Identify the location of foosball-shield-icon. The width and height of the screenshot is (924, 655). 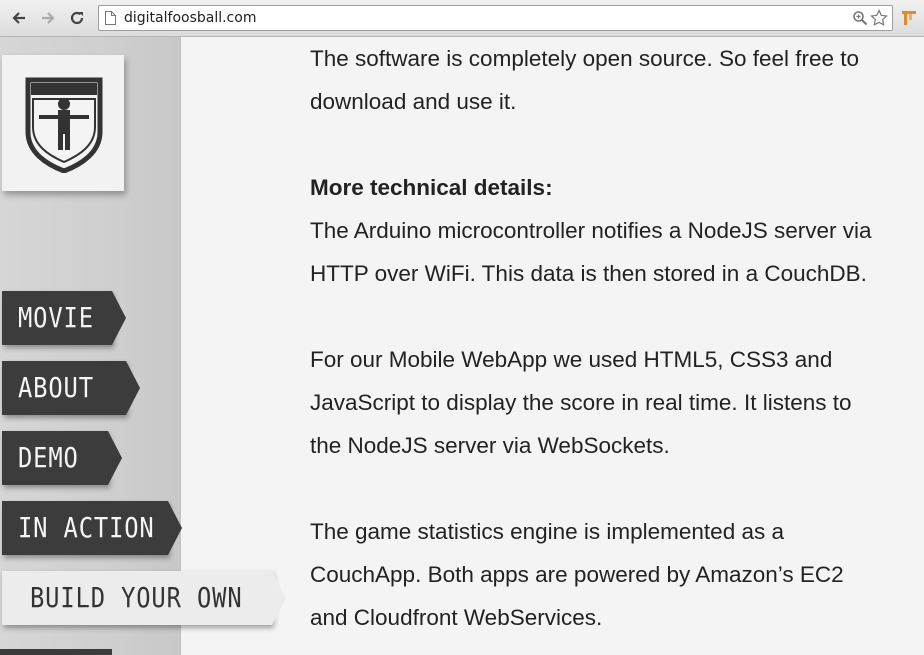
(64, 125).